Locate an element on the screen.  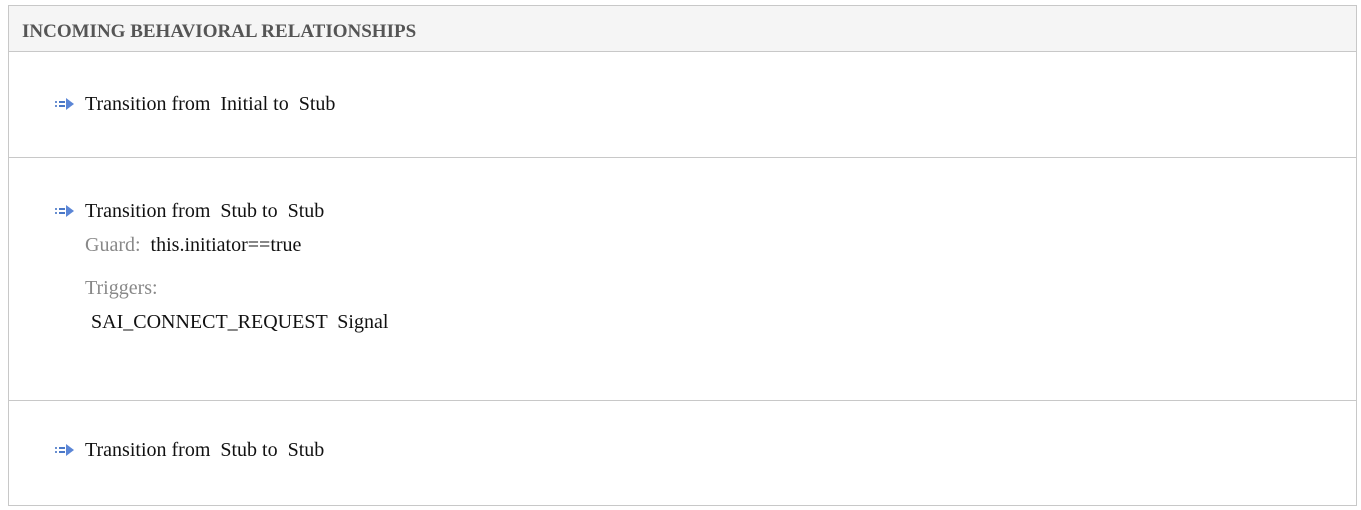
guard-value: this.initiator==true is located at coordinates (226, 245).